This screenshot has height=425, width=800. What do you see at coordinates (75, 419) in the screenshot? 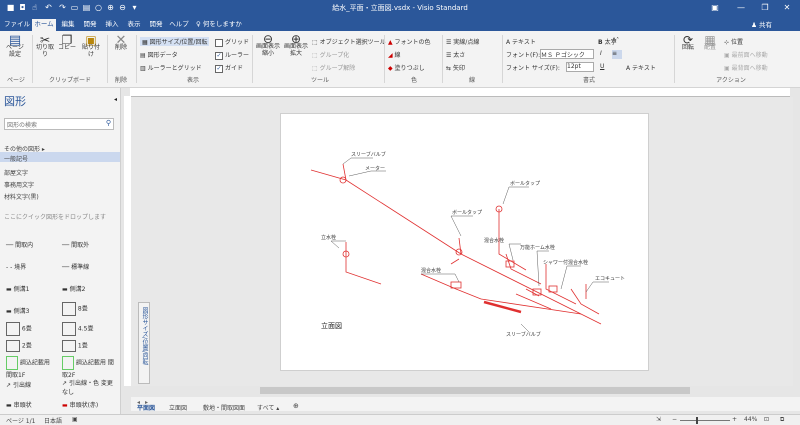
I see `macro-icon: ▣` at bounding box center [75, 419].